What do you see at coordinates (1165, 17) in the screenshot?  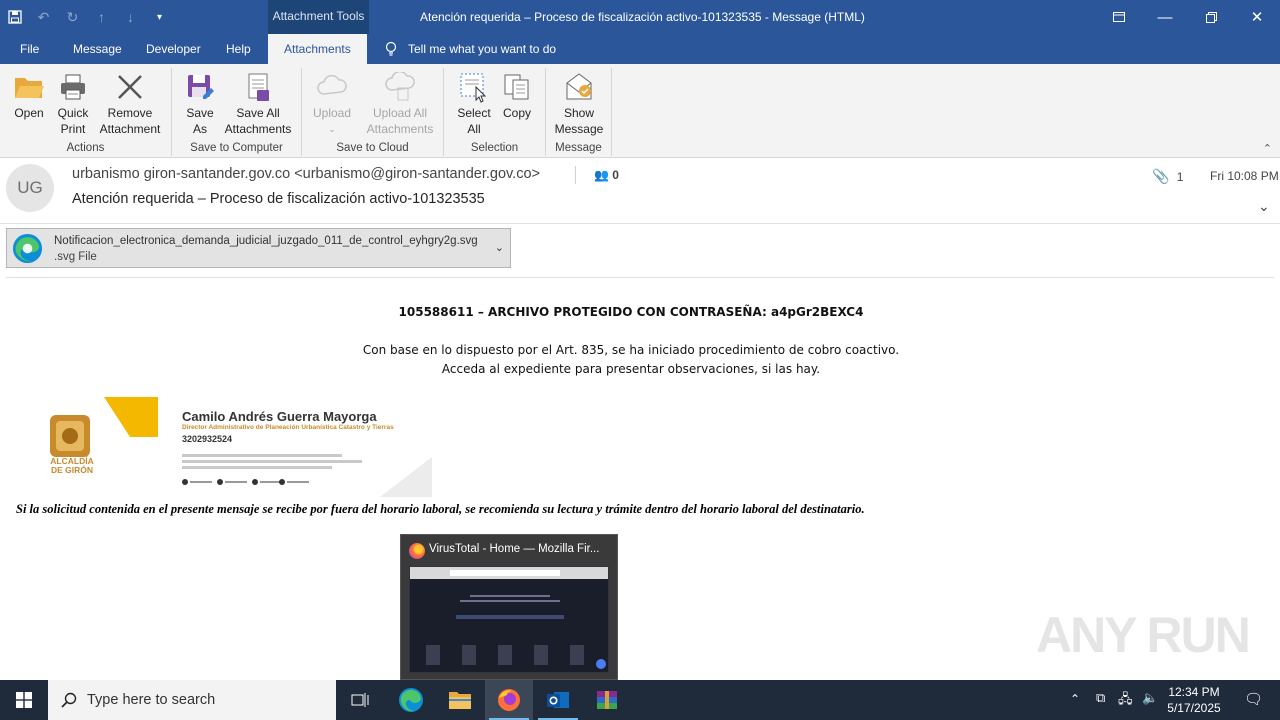 I see `minimize-icon: —` at bounding box center [1165, 17].